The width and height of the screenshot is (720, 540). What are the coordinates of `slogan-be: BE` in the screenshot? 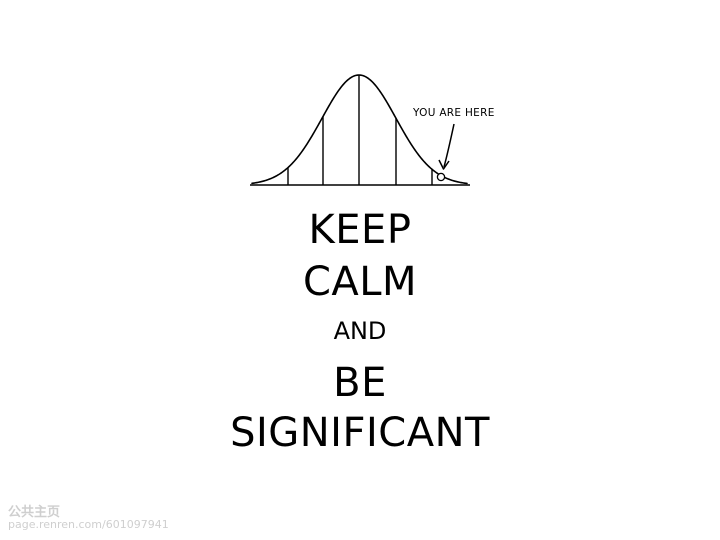 It's located at (360, 383).